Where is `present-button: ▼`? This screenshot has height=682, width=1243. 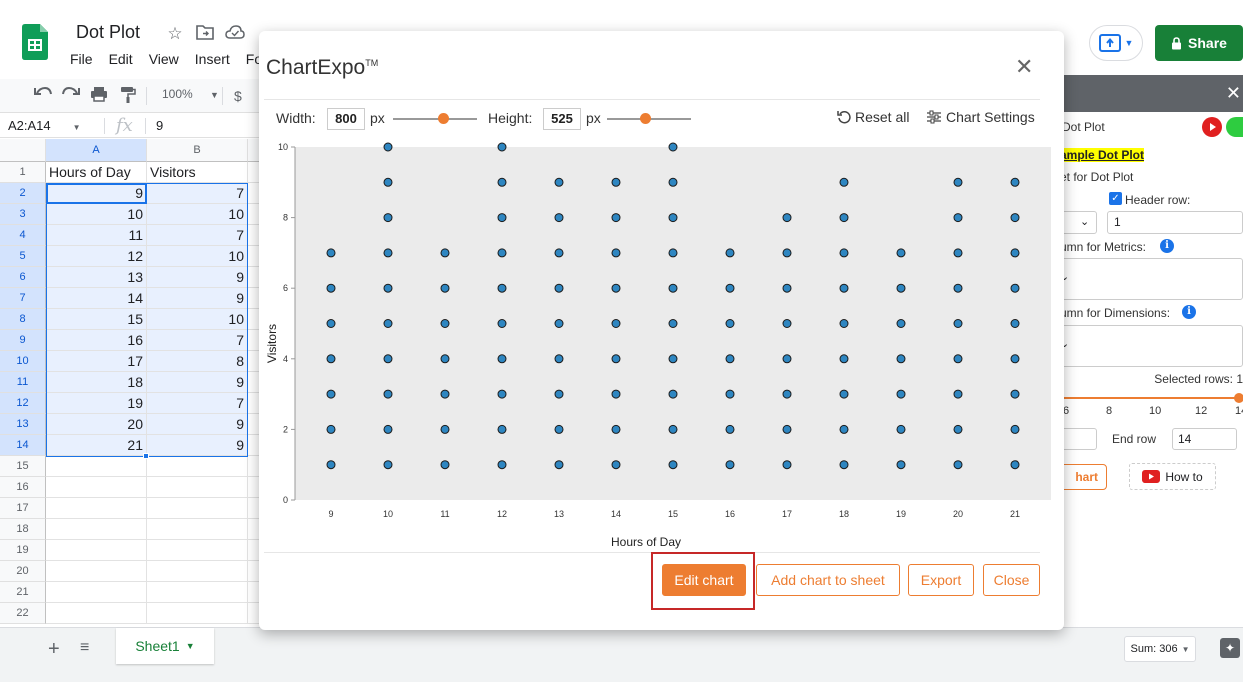
present-button: ▼ is located at coordinates (1116, 43).